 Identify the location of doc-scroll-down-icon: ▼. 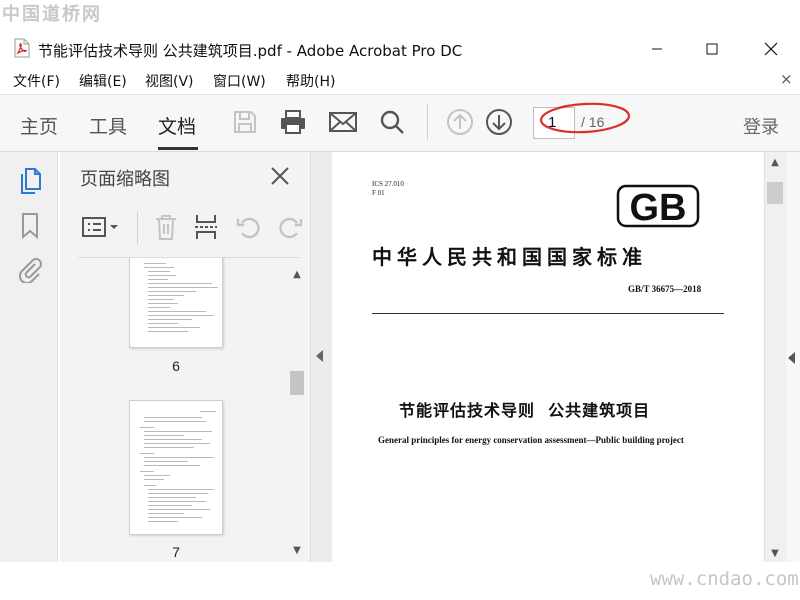
(775, 553).